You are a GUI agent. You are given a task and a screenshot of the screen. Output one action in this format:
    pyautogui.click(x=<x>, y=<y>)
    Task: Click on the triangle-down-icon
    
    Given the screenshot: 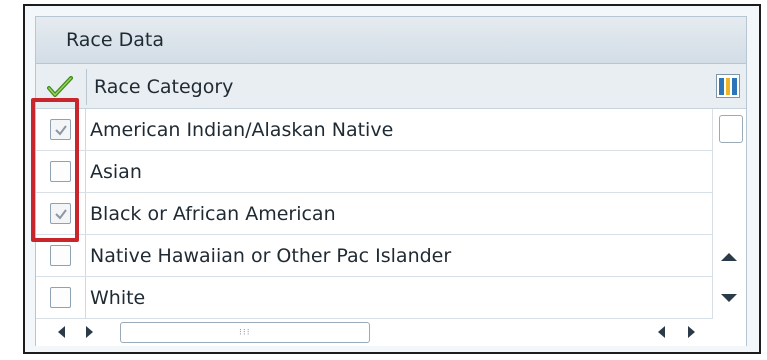 What is the action you would take?
    pyautogui.click(x=729, y=298)
    